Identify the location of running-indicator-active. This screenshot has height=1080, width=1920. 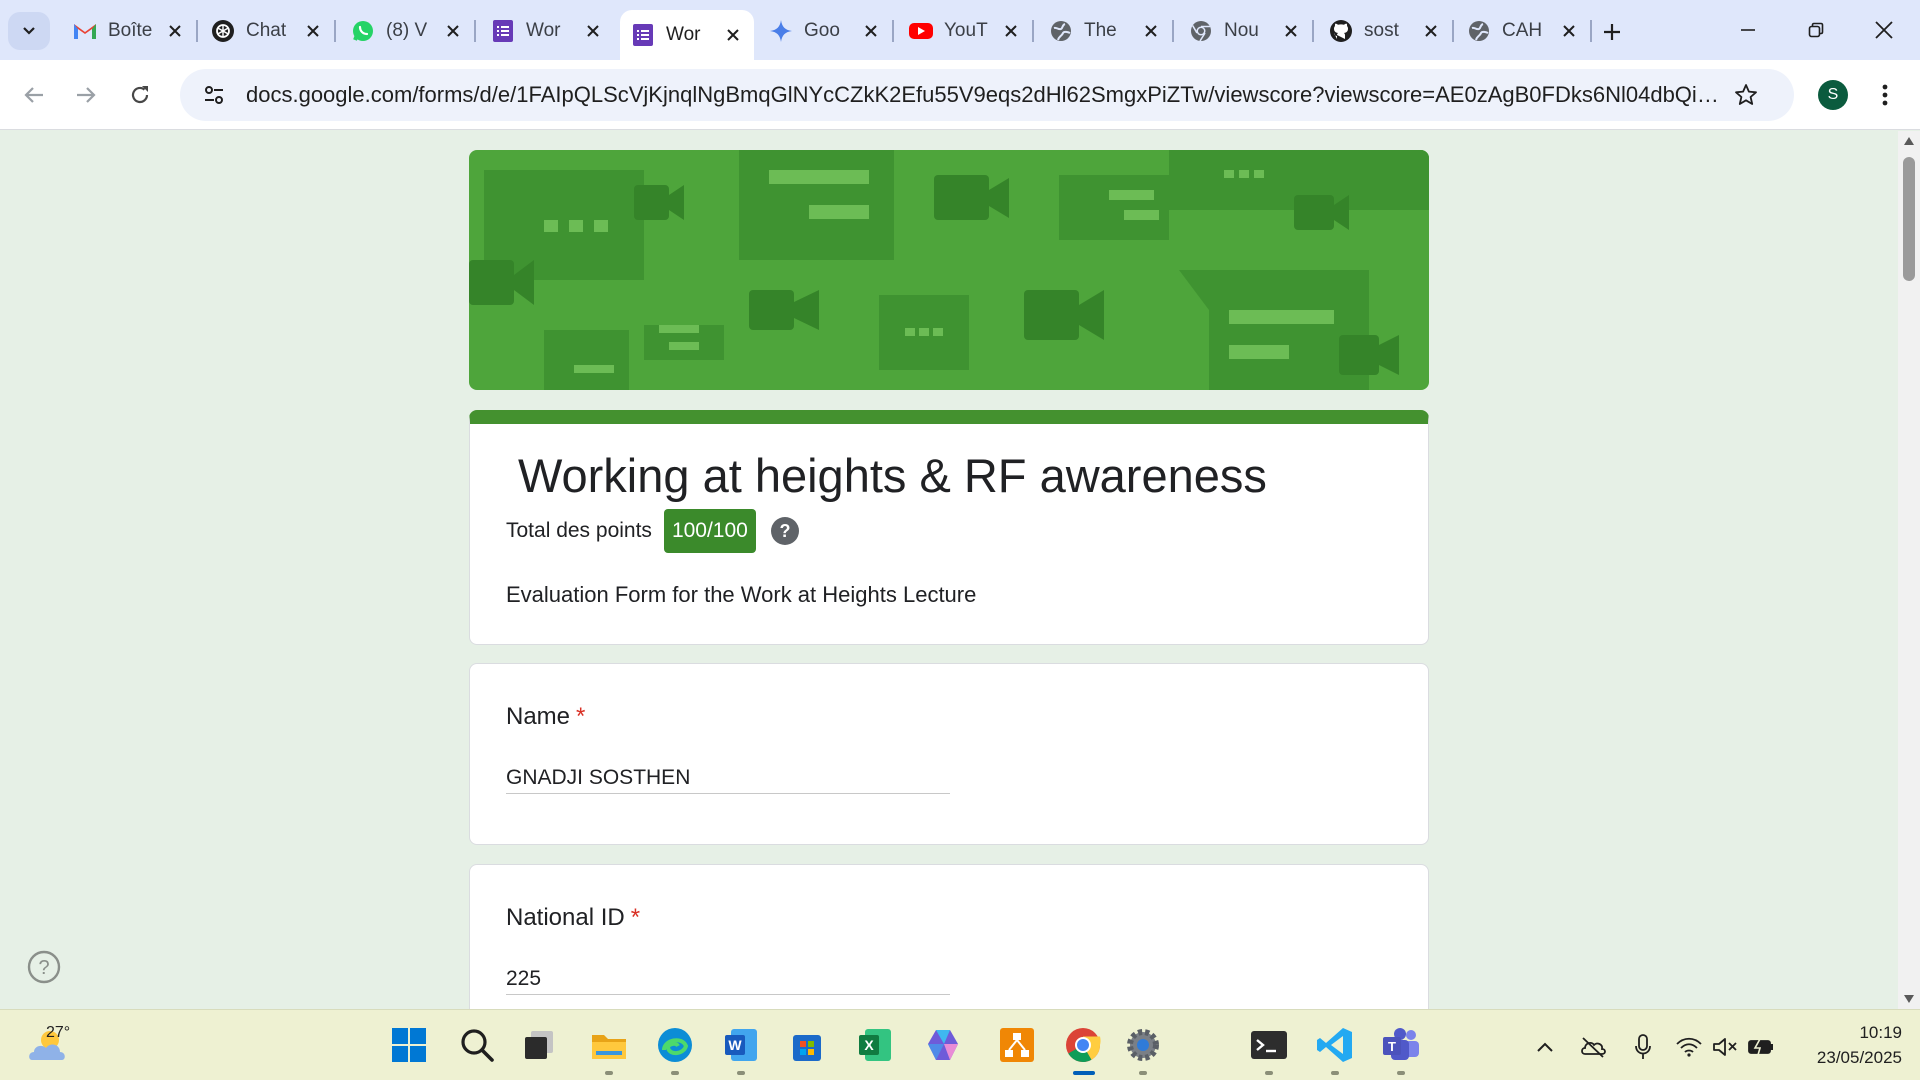
(1084, 1073).